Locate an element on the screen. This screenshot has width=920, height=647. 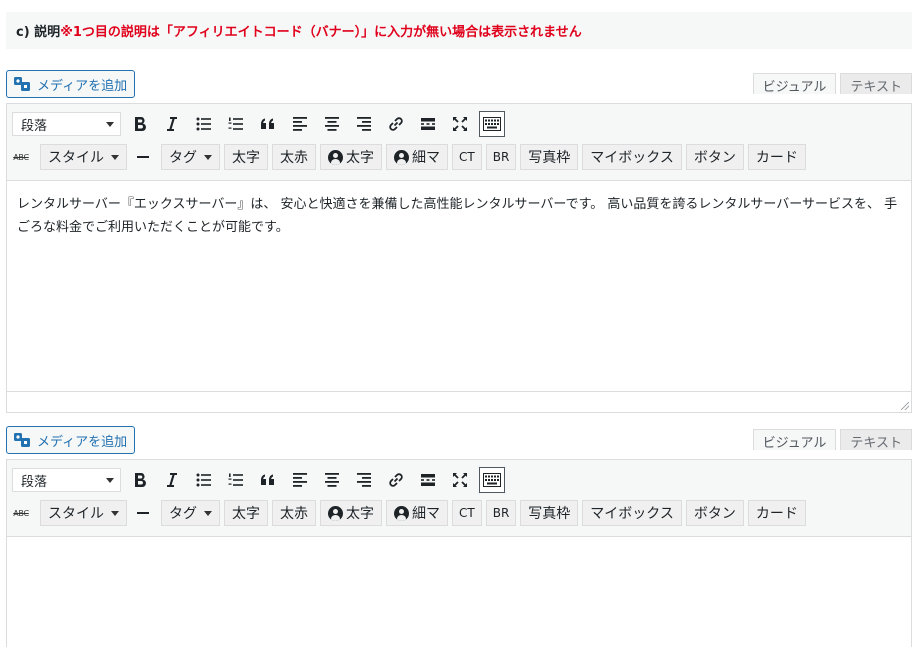
editor-statusbar is located at coordinates (459, 401).